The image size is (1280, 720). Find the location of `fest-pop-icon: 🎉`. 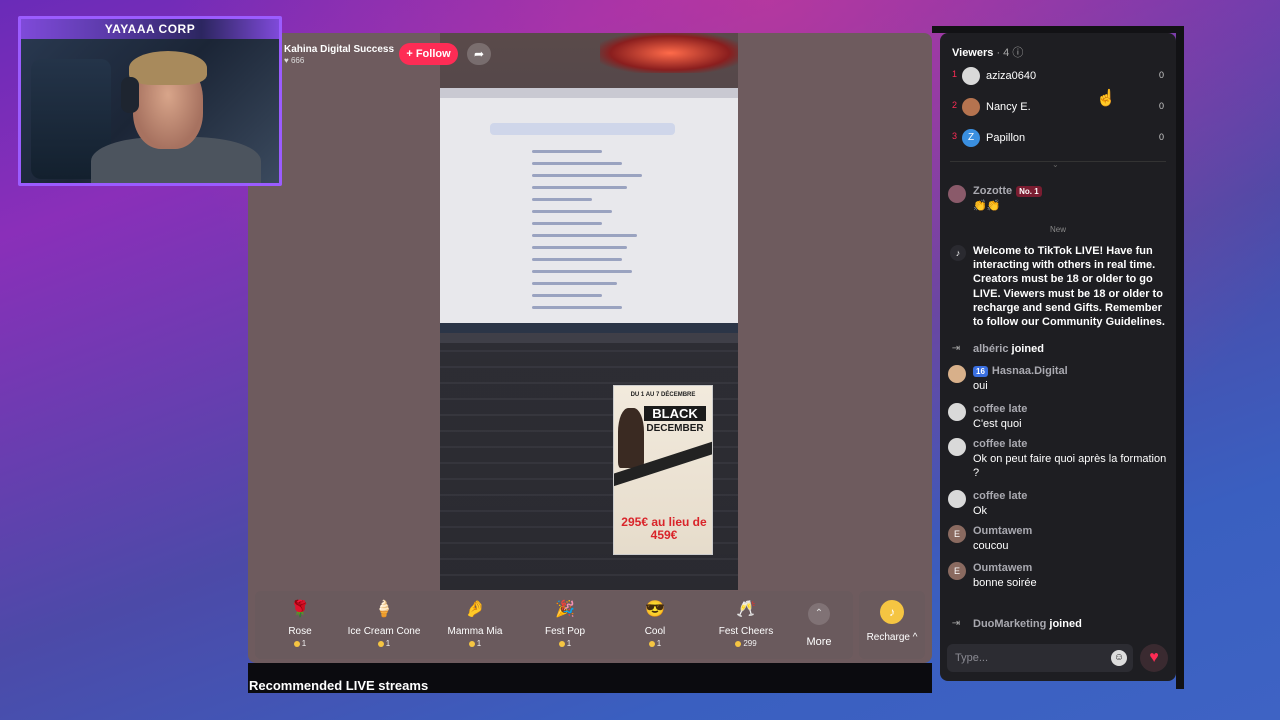

fest-pop-icon: 🎉 is located at coordinates (565, 609).